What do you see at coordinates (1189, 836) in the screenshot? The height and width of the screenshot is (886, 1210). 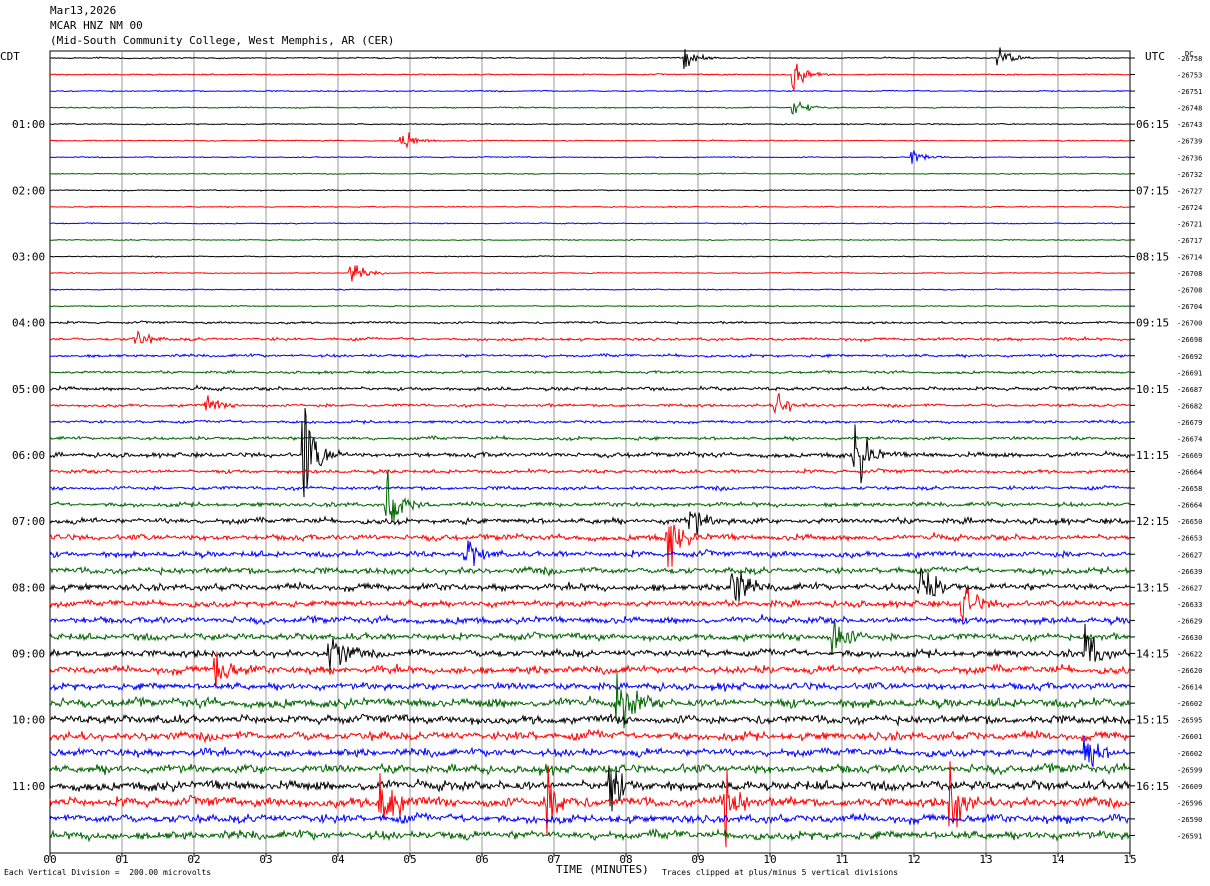 I see `dc-offset-label: -26591` at bounding box center [1189, 836].